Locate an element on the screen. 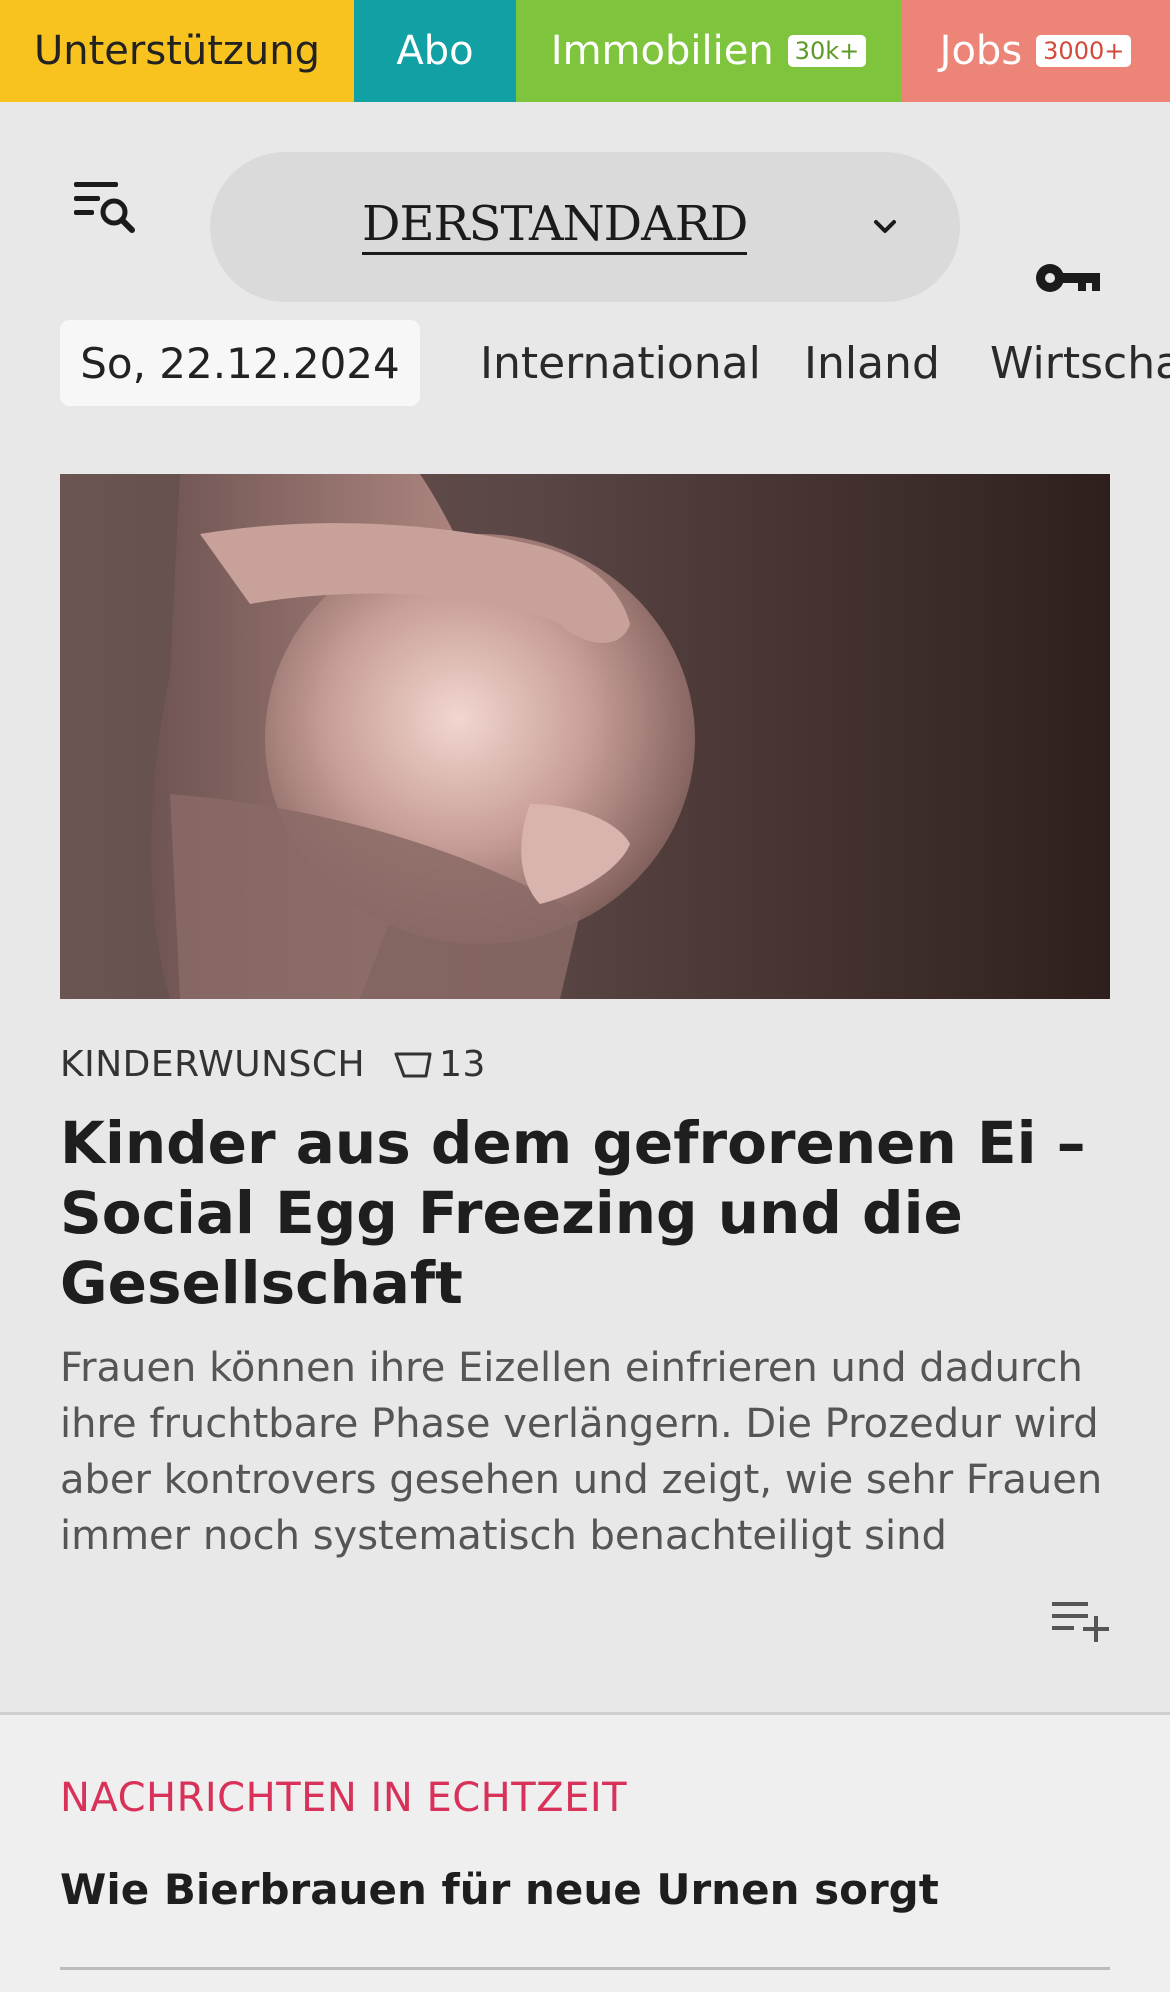 This screenshot has height=1992, width=1170. brand-switcher: DERSTANDARD is located at coordinates (585, 227).